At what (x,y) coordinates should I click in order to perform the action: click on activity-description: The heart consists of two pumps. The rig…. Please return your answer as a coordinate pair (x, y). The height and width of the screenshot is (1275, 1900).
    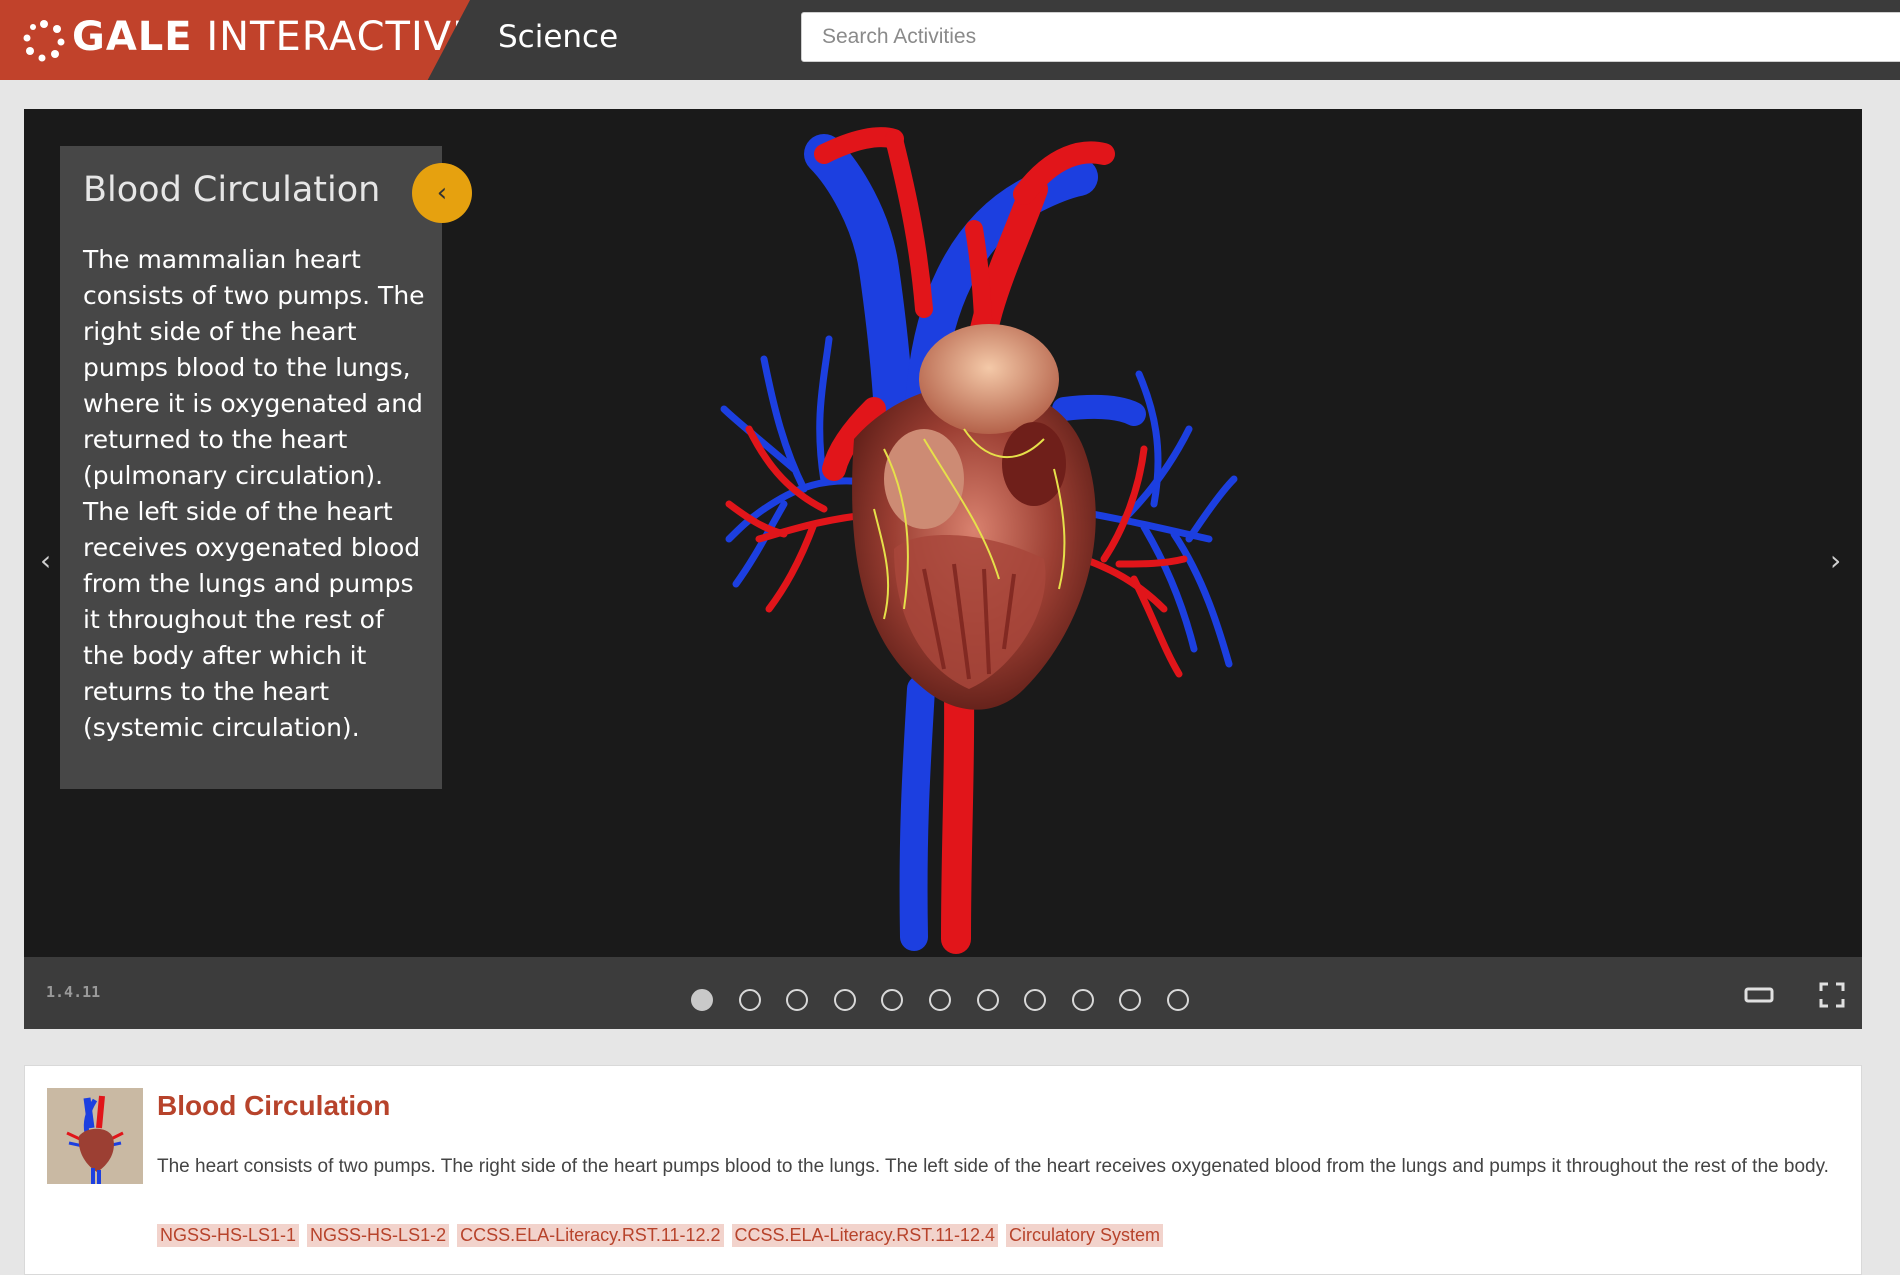
    Looking at the image, I should click on (993, 1166).